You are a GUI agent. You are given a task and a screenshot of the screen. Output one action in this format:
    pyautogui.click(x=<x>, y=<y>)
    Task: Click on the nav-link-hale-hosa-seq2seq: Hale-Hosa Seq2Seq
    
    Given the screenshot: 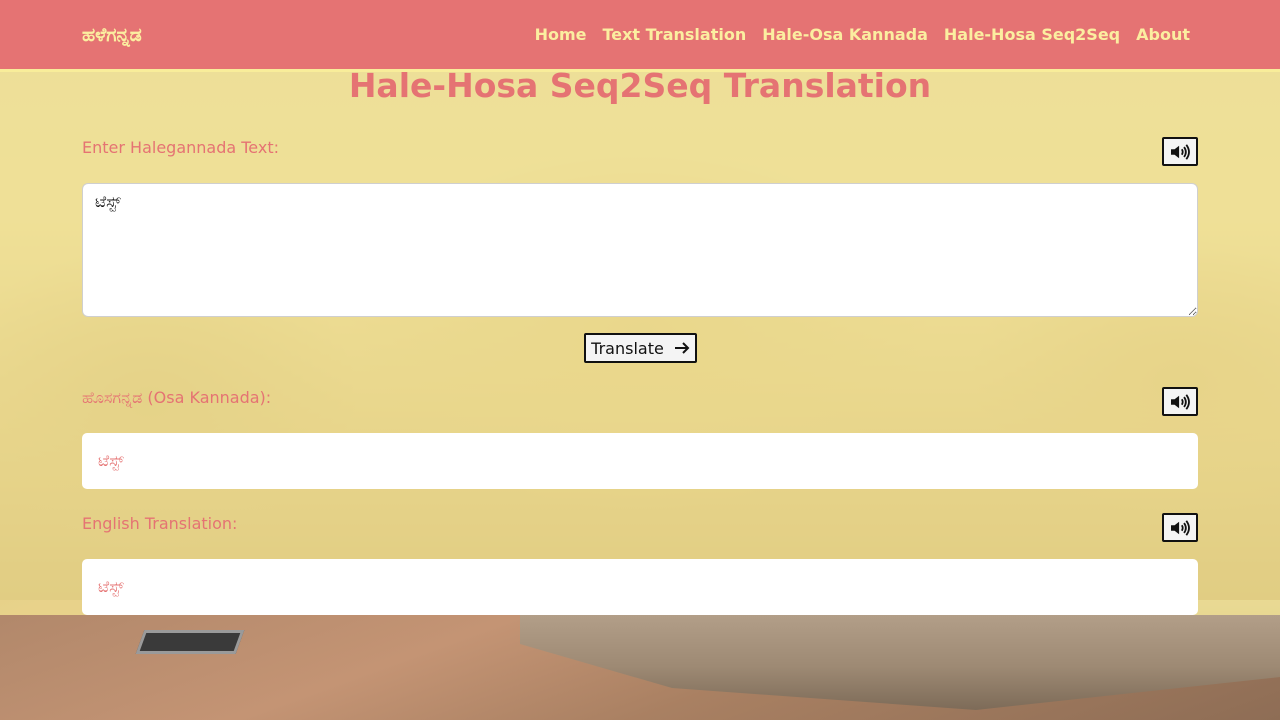 What is the action you would take?
    pyautogui.click(x=1032, y=34)
    